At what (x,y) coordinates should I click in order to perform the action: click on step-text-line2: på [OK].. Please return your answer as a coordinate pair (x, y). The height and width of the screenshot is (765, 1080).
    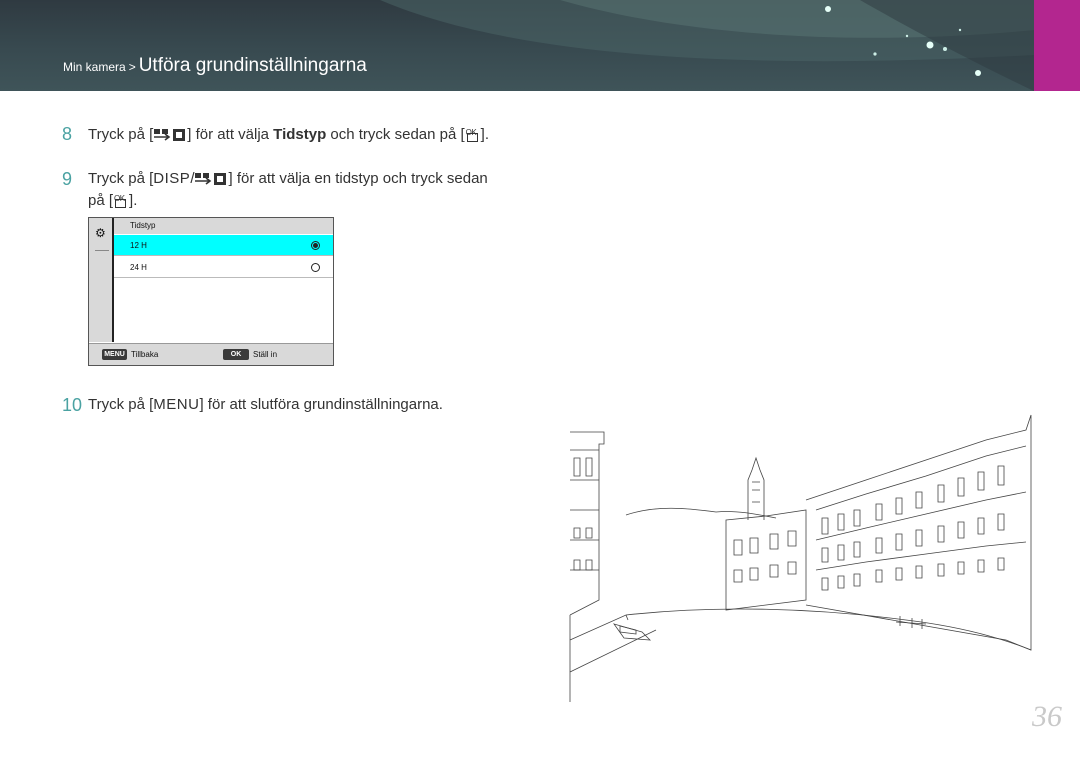
    Looking at the image, I should click on (112, 200).